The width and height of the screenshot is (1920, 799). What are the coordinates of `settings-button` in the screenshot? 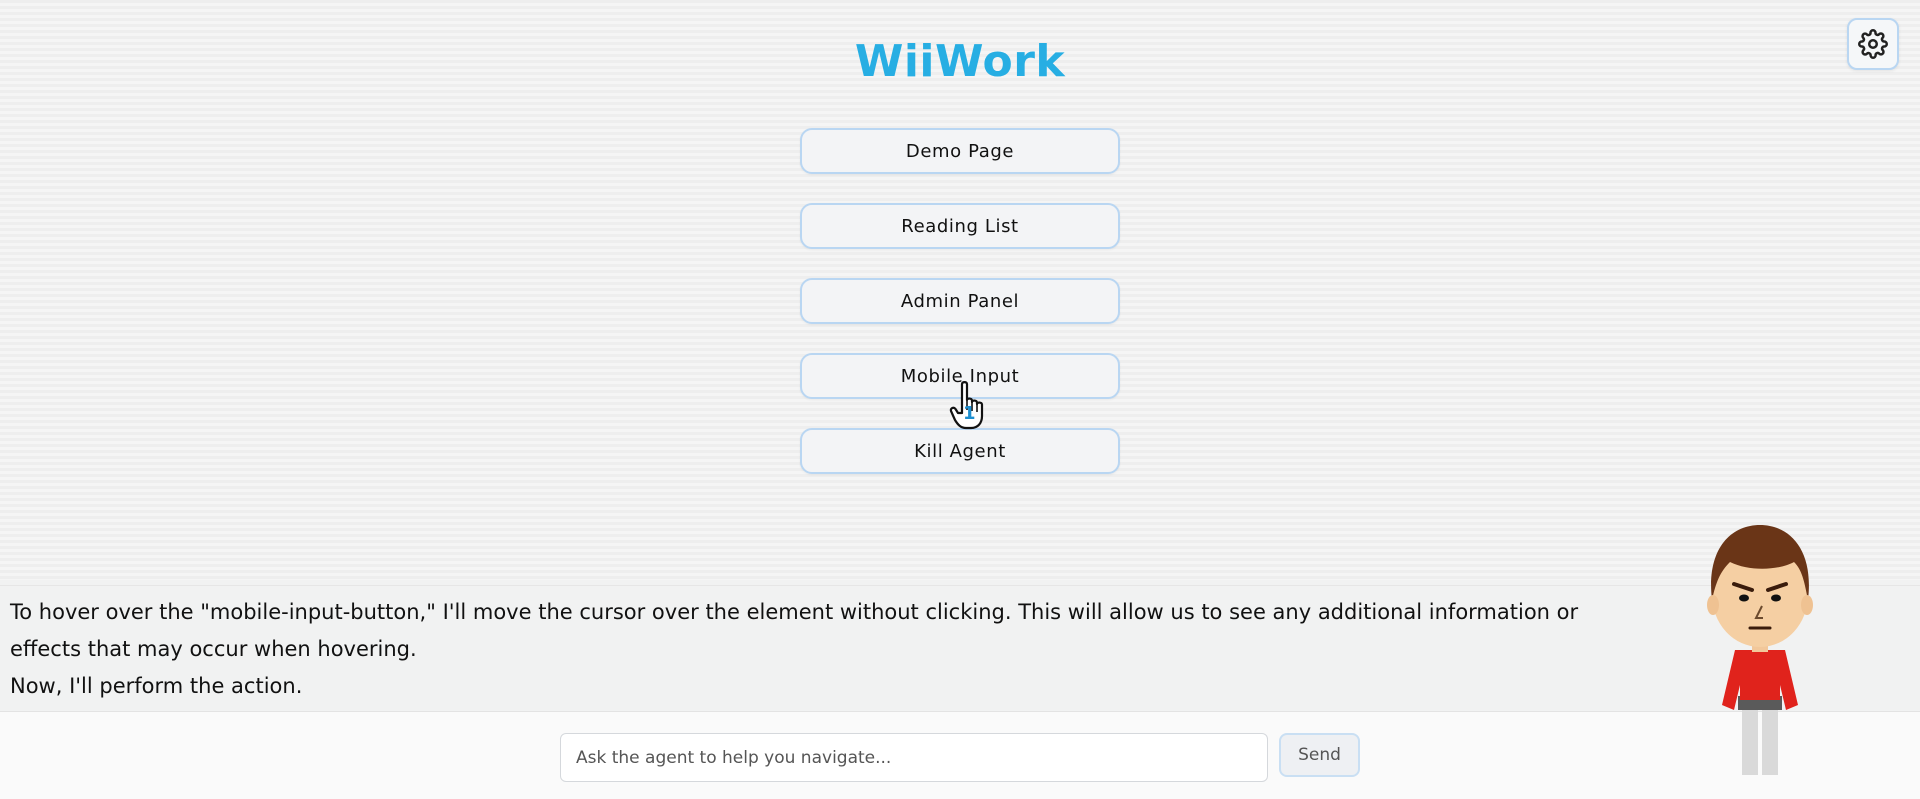 It's located at (1873, 44).